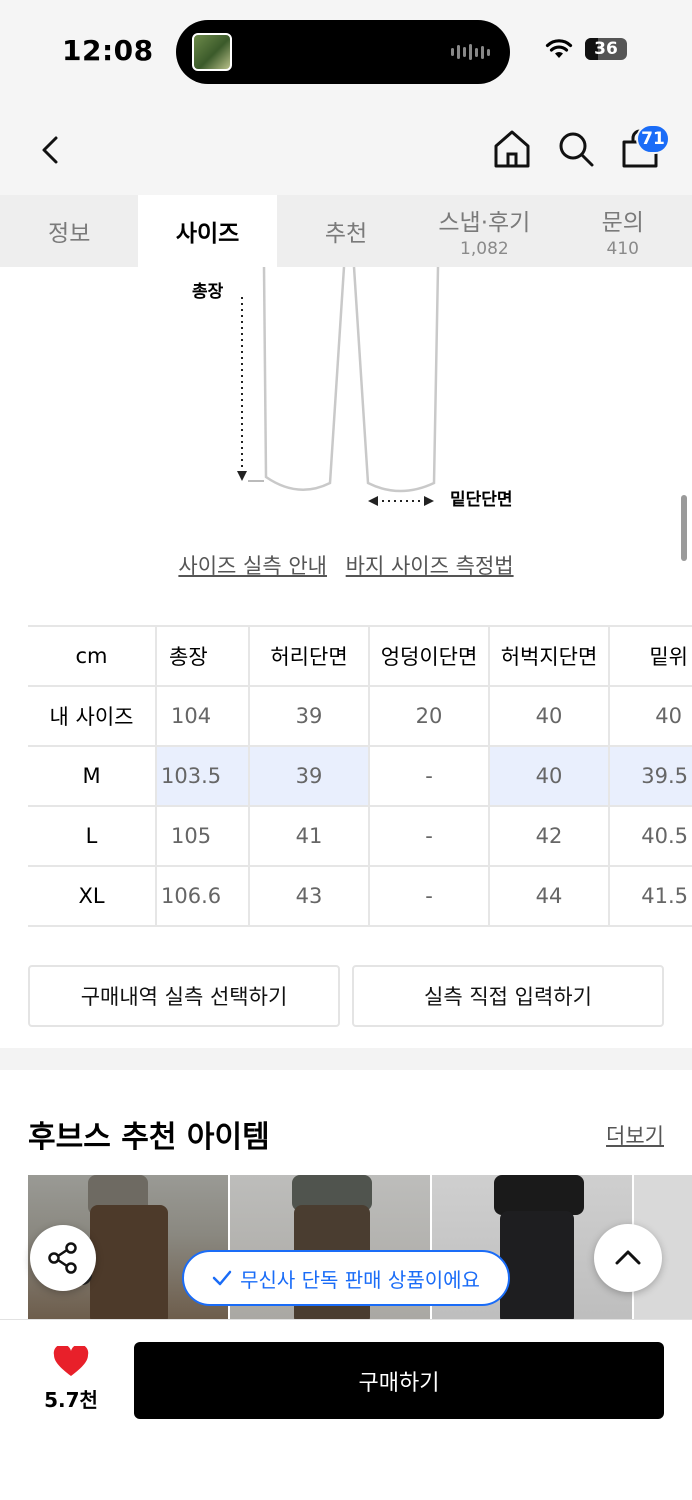 The height and width of the screenshot is (1500, 692). I want to click on exclusive-sale-badge: 무신사 단독 판매 상품이에요, so click(346, 1278).